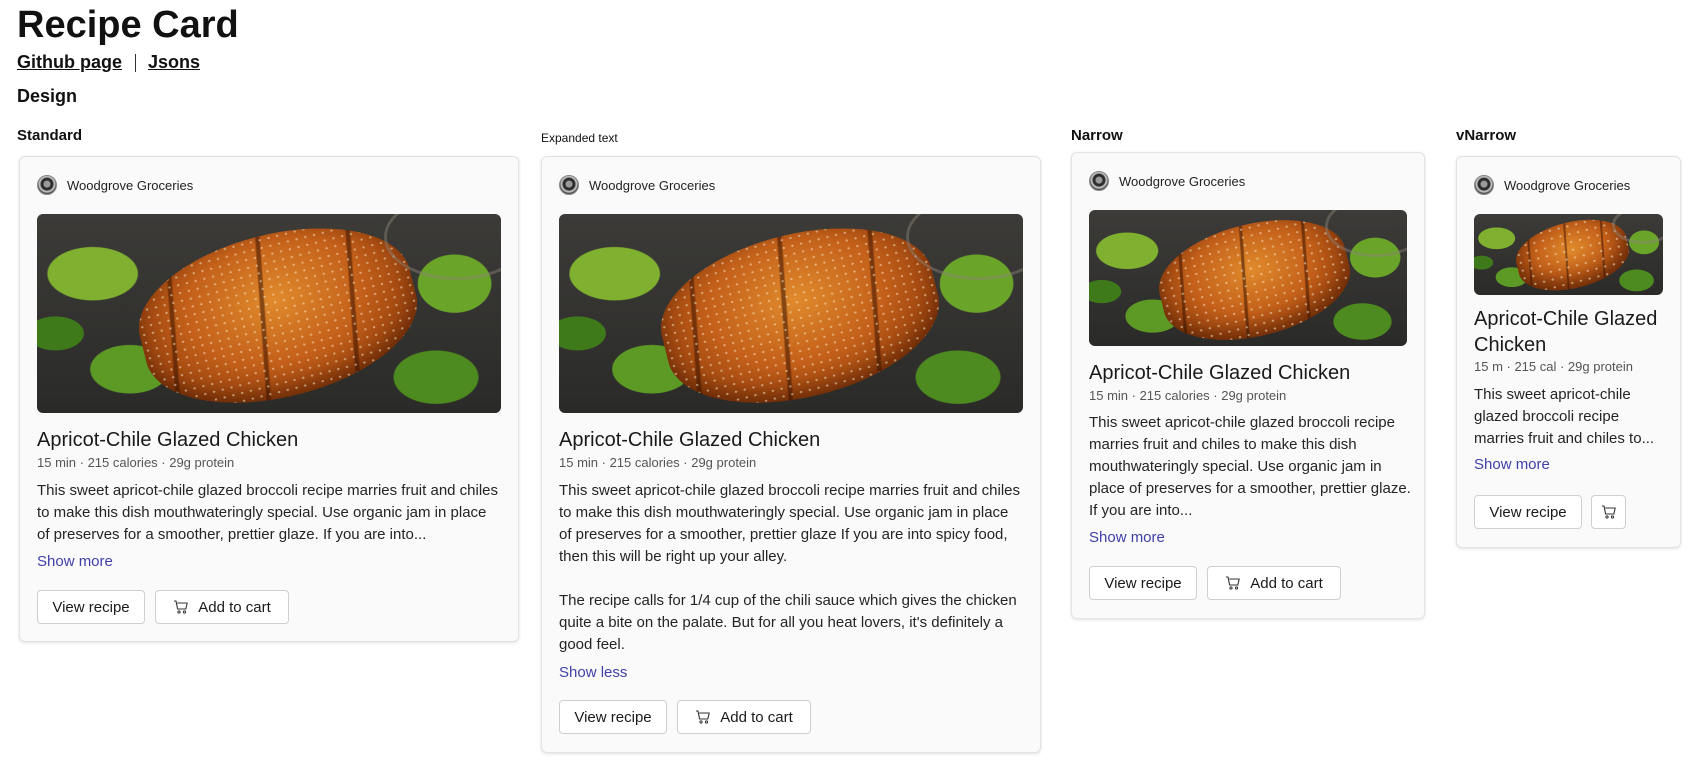 Image resolution: width=1697 pixels, height=765 pixels. Describe the element at coordinates (579, 138) in the screenshot. I see `column-label-expanded-text: Expanded text` at that location.